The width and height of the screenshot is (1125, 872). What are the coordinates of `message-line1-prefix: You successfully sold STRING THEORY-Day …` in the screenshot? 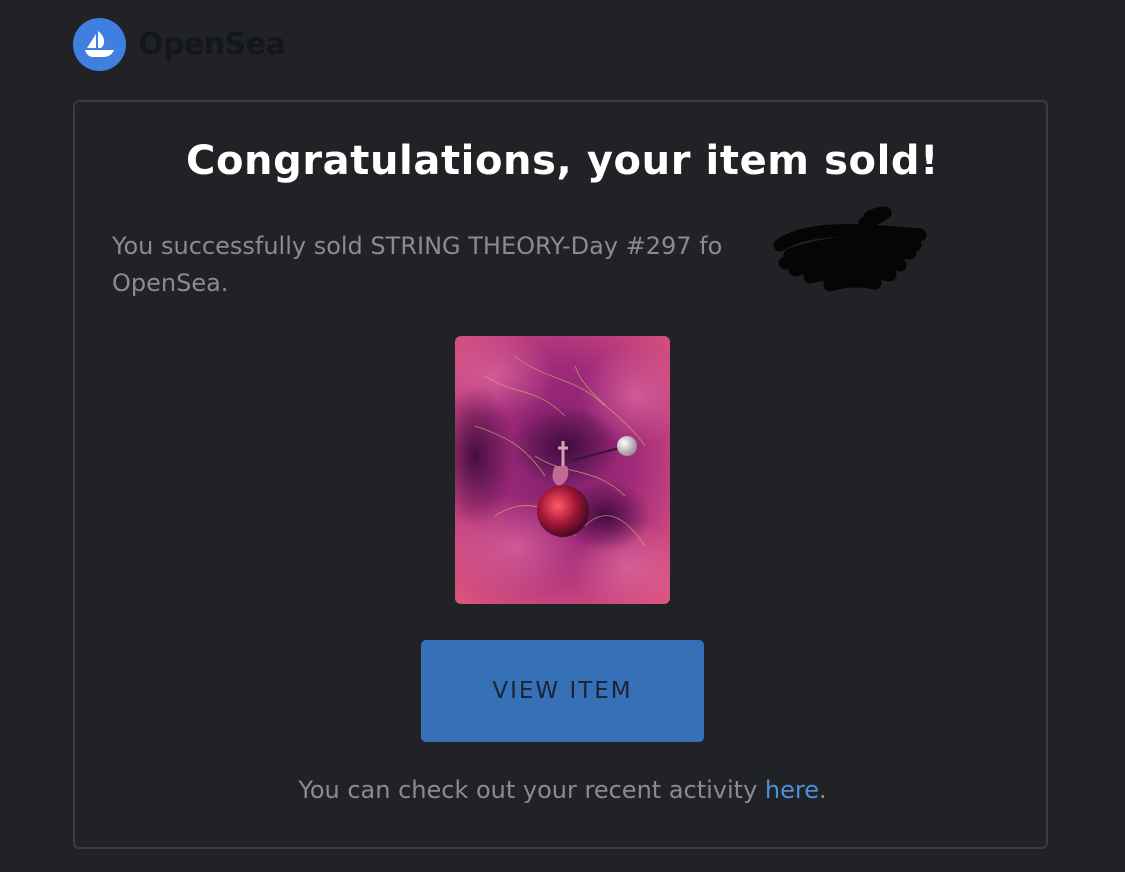 It's located at (417, 246).